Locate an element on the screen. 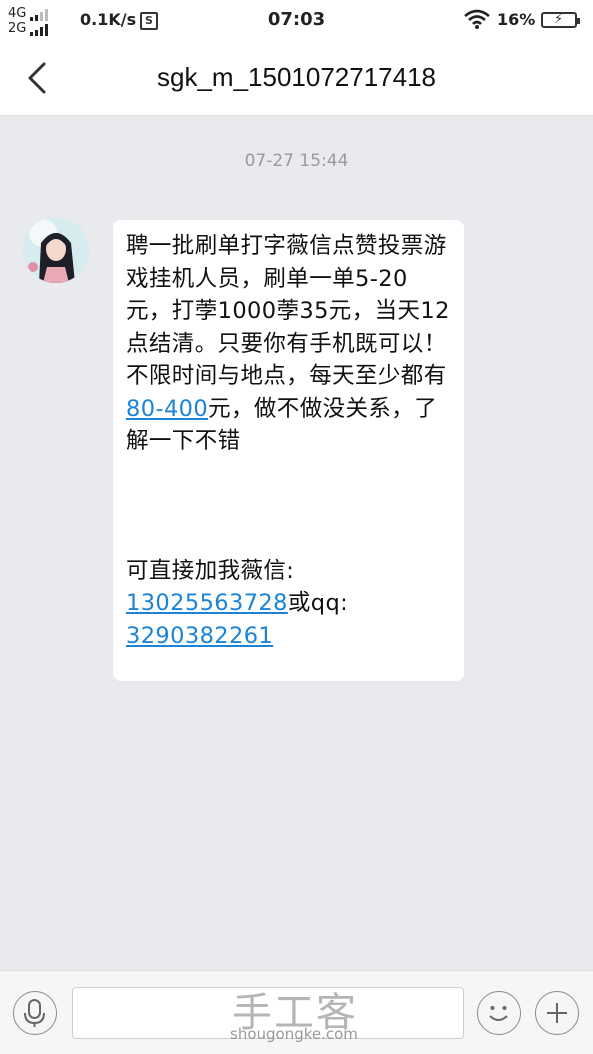 The width and height of the screenshot is (593, 1054). plus-icon is located at coordinates (557, 1013).